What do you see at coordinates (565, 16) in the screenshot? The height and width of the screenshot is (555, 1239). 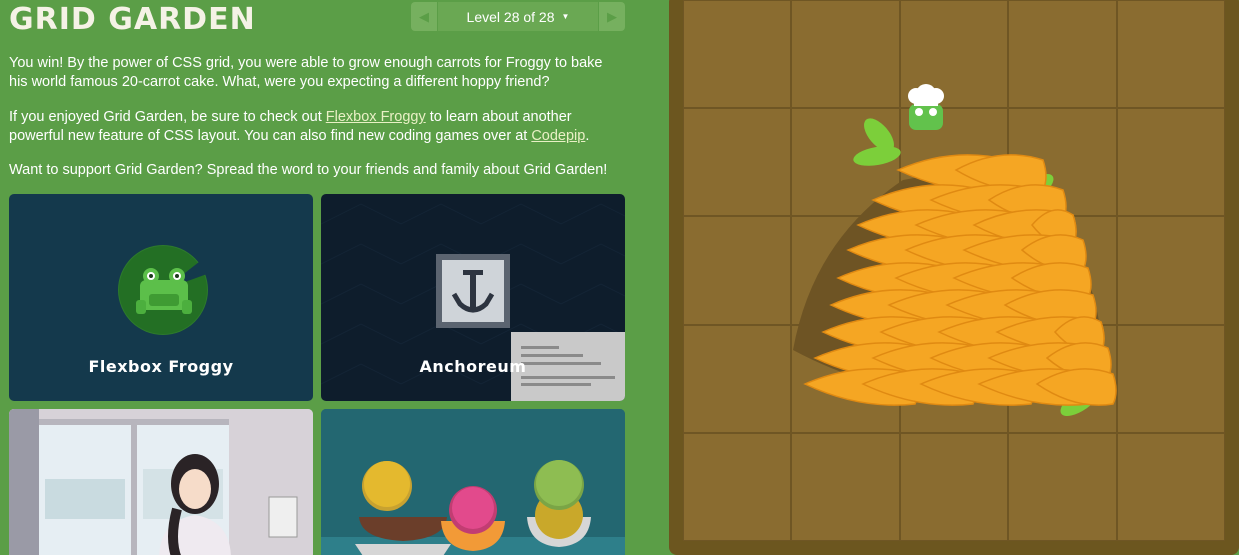 I see `caret-down-icon: ▼` at bounding box center [565, 16].